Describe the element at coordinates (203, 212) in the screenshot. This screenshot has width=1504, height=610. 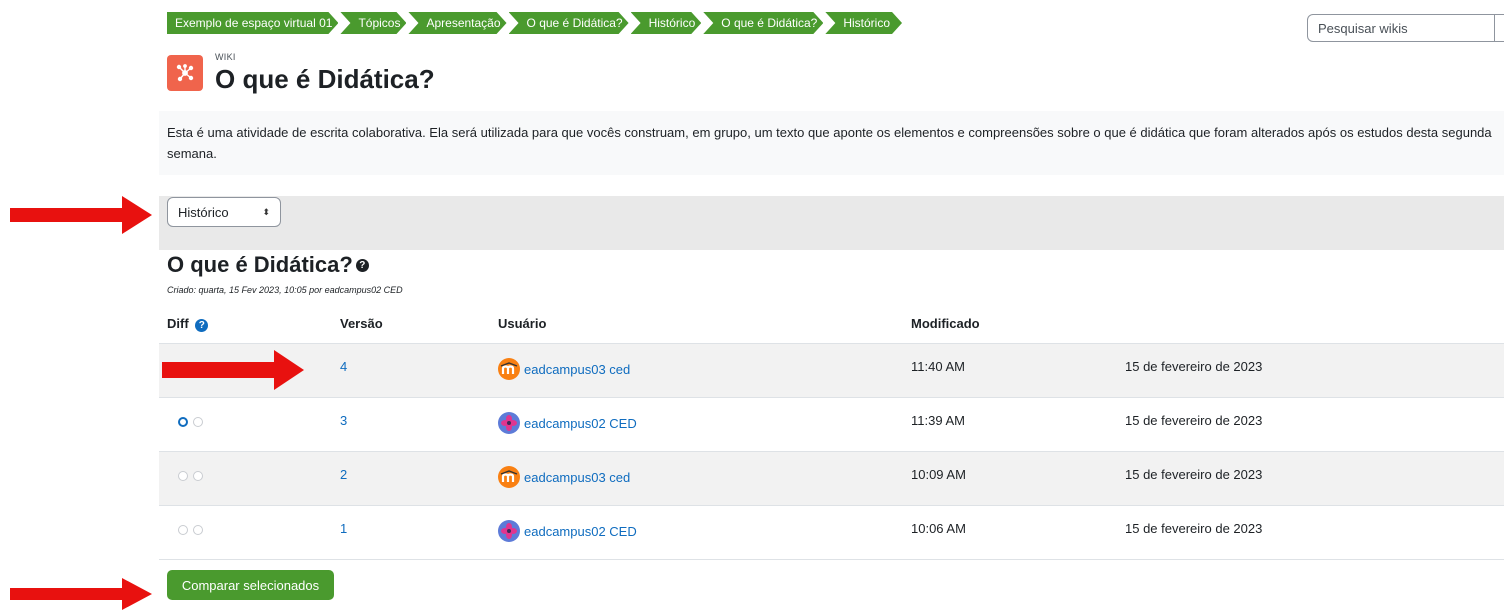
I see `view-select-value: Histórico` at that location.